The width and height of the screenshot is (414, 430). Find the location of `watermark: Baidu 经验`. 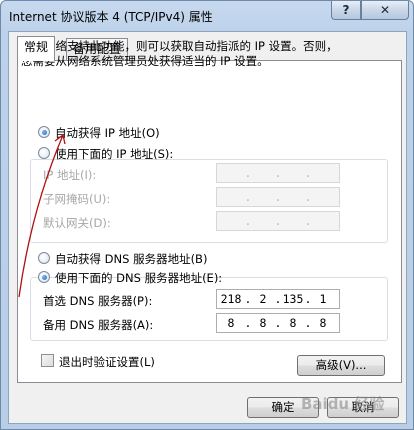

watermark: Baidu 经验 is located at coordinates (343, 404).